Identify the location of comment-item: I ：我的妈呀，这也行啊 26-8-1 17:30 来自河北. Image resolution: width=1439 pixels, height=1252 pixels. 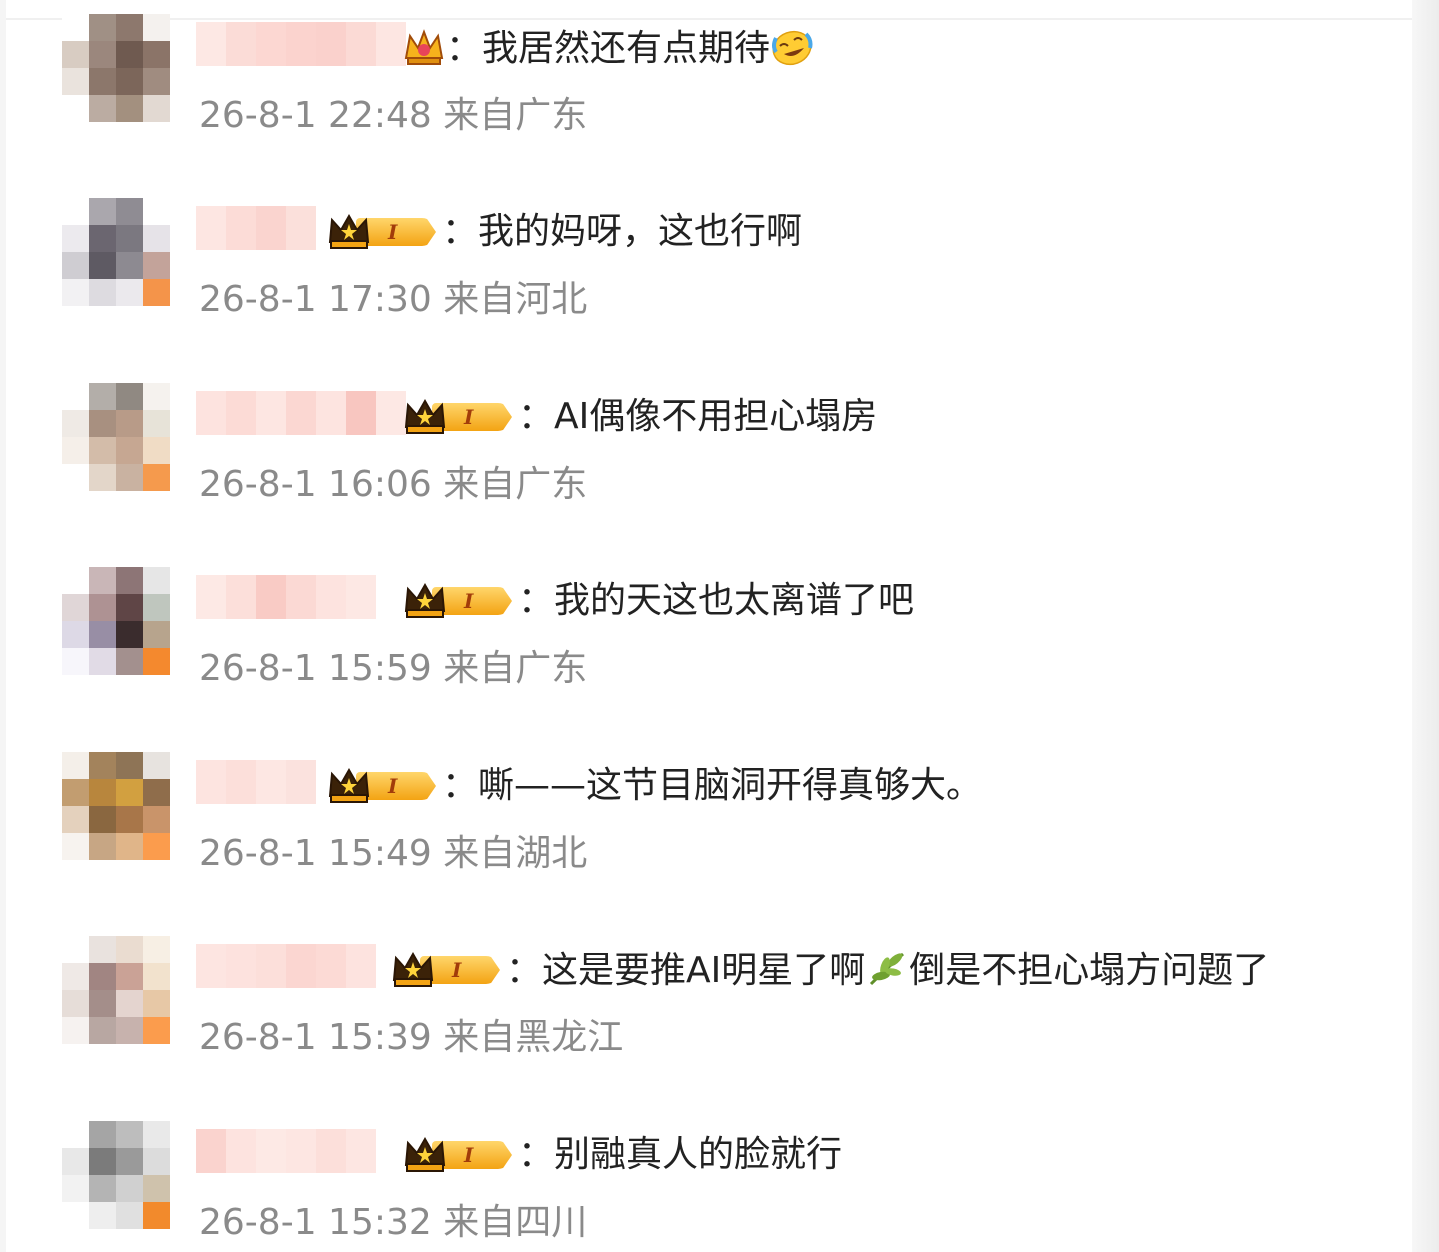
(706, 263).